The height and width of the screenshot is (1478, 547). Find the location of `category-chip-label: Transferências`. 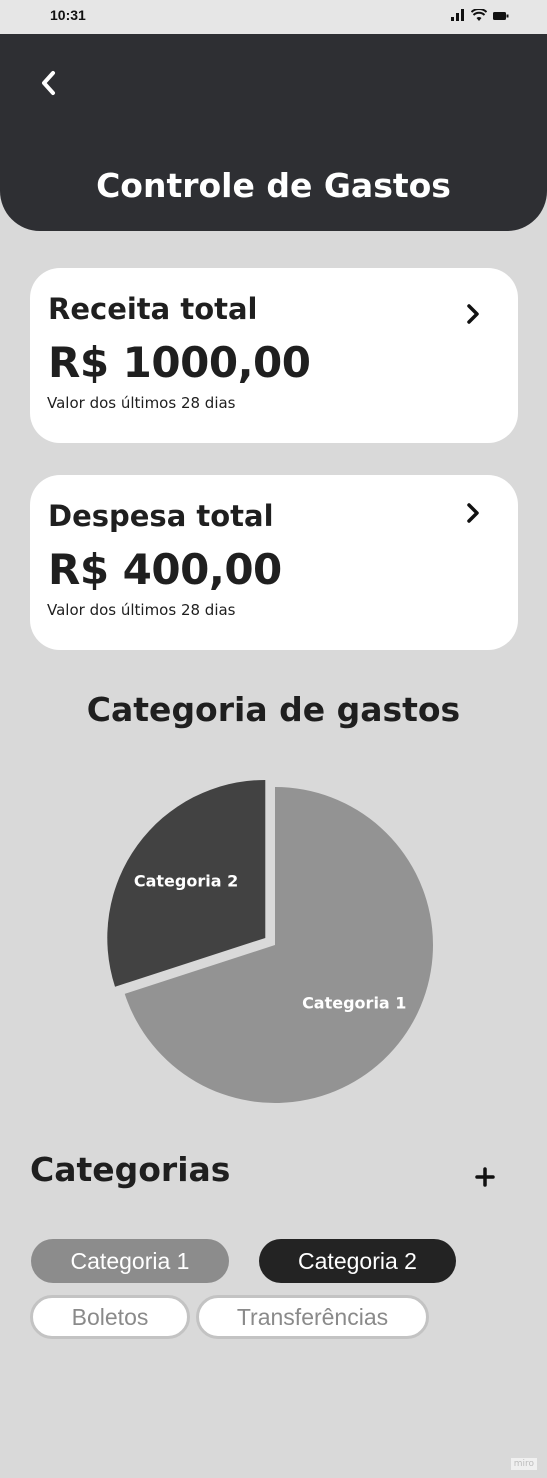

category-chip-label: Transferências is located at coordinates (312, 1316).